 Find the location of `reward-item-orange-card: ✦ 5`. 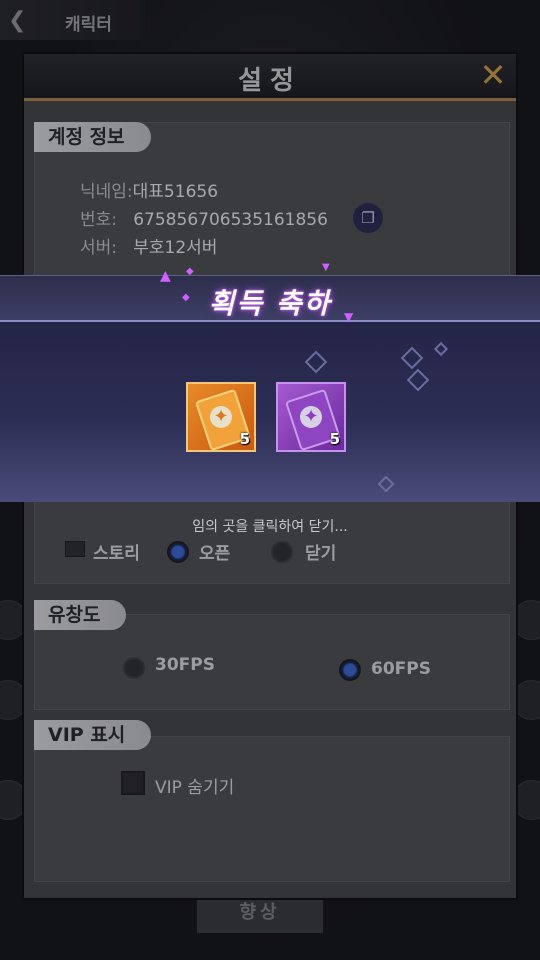

reward-item-orange-card: ✦ 5 is located at coordinates (221, 417).